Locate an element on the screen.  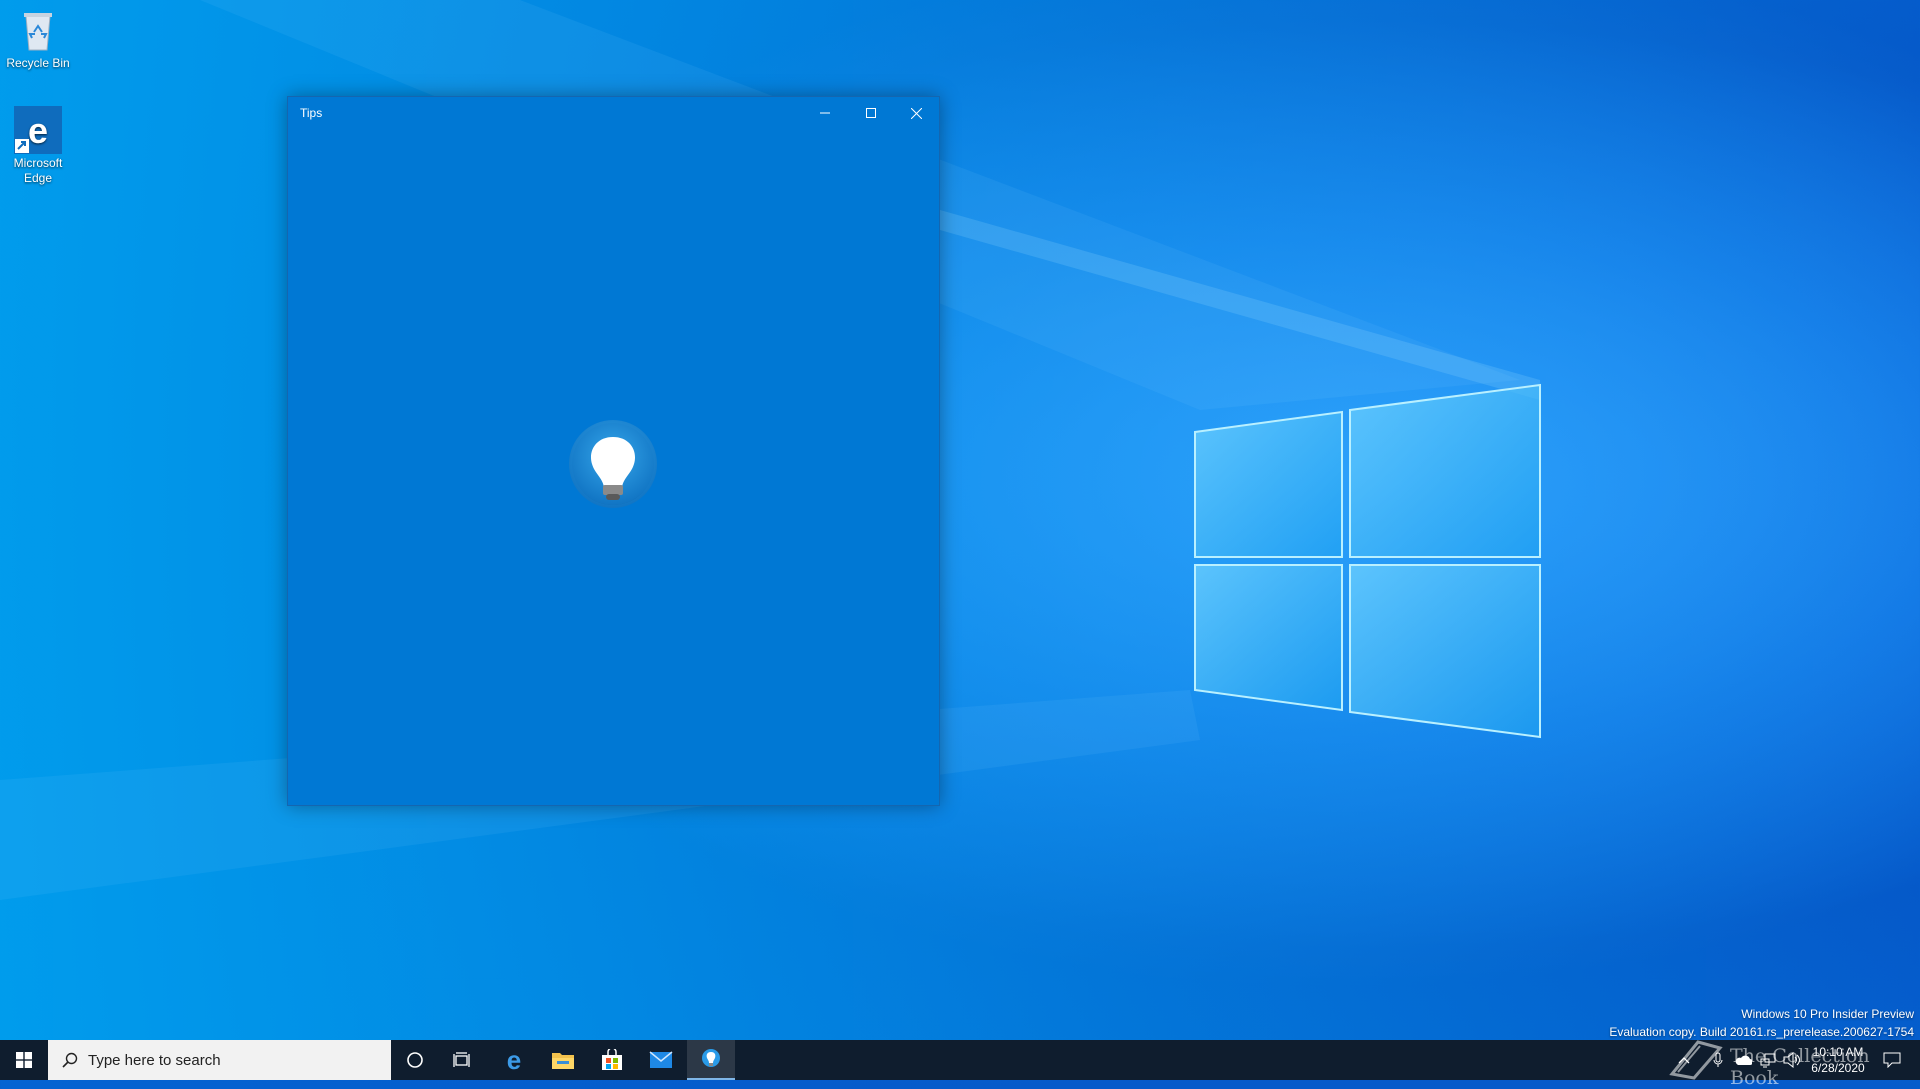
close-button is located at coordinates (916, 113).